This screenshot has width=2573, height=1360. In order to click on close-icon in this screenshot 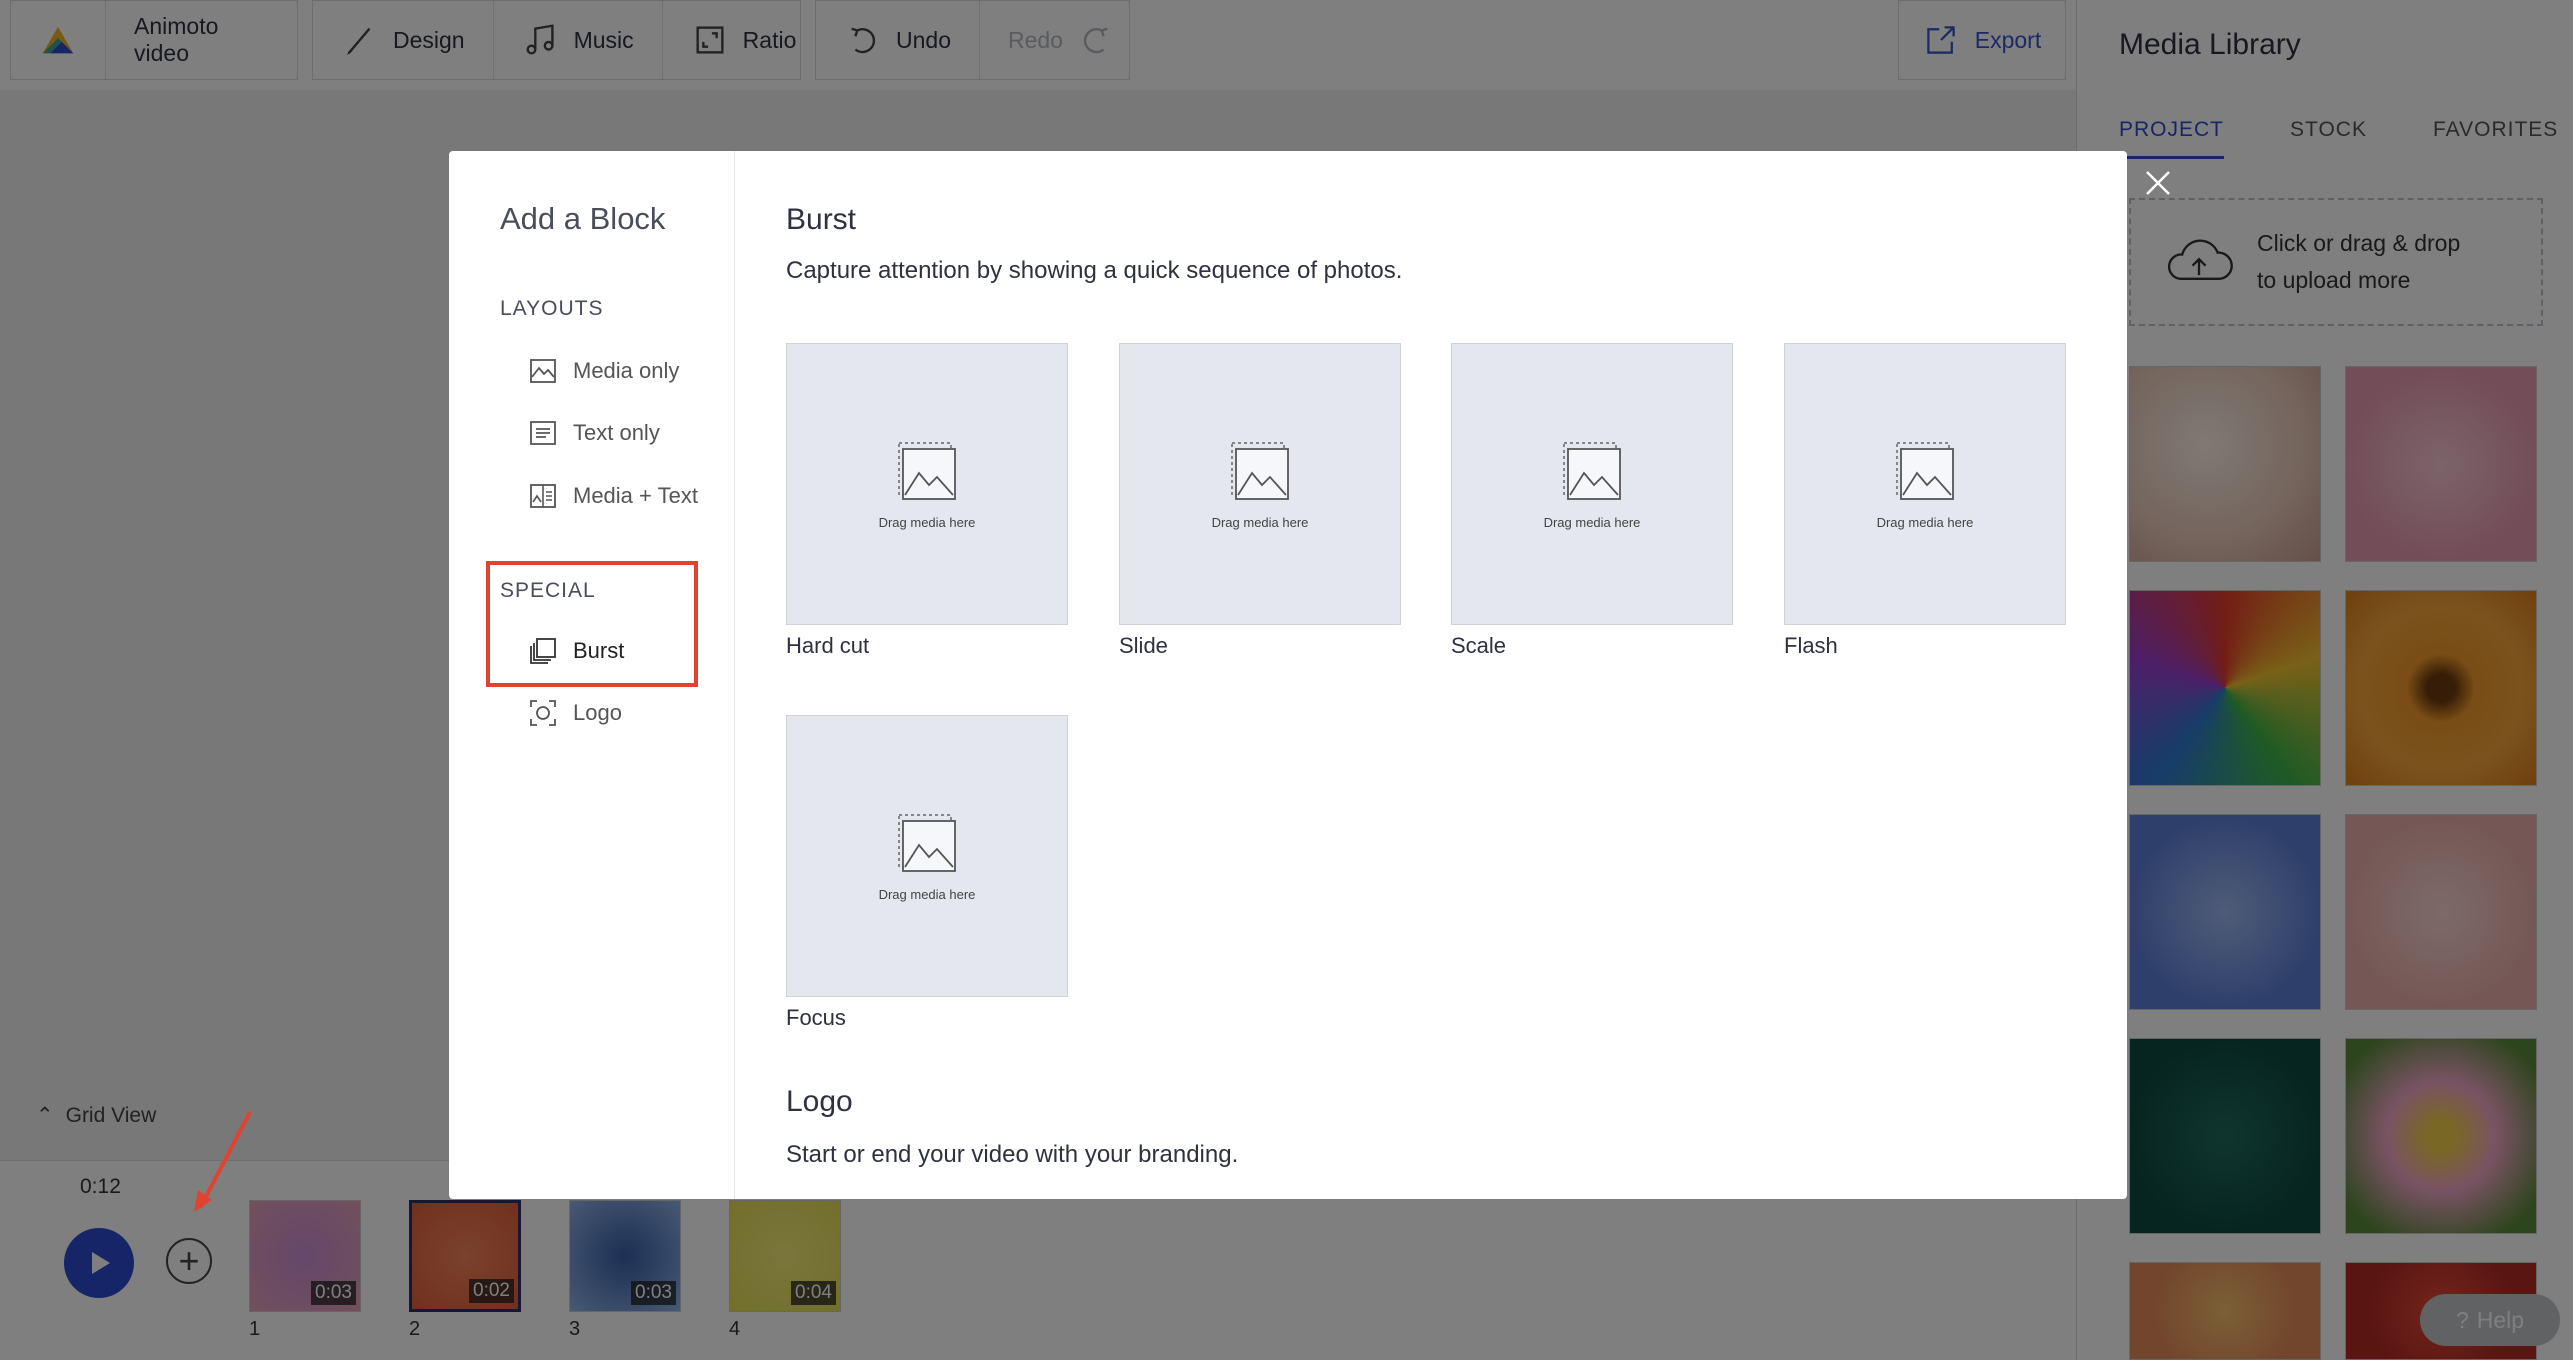, I will do `click(2158, 183)`.